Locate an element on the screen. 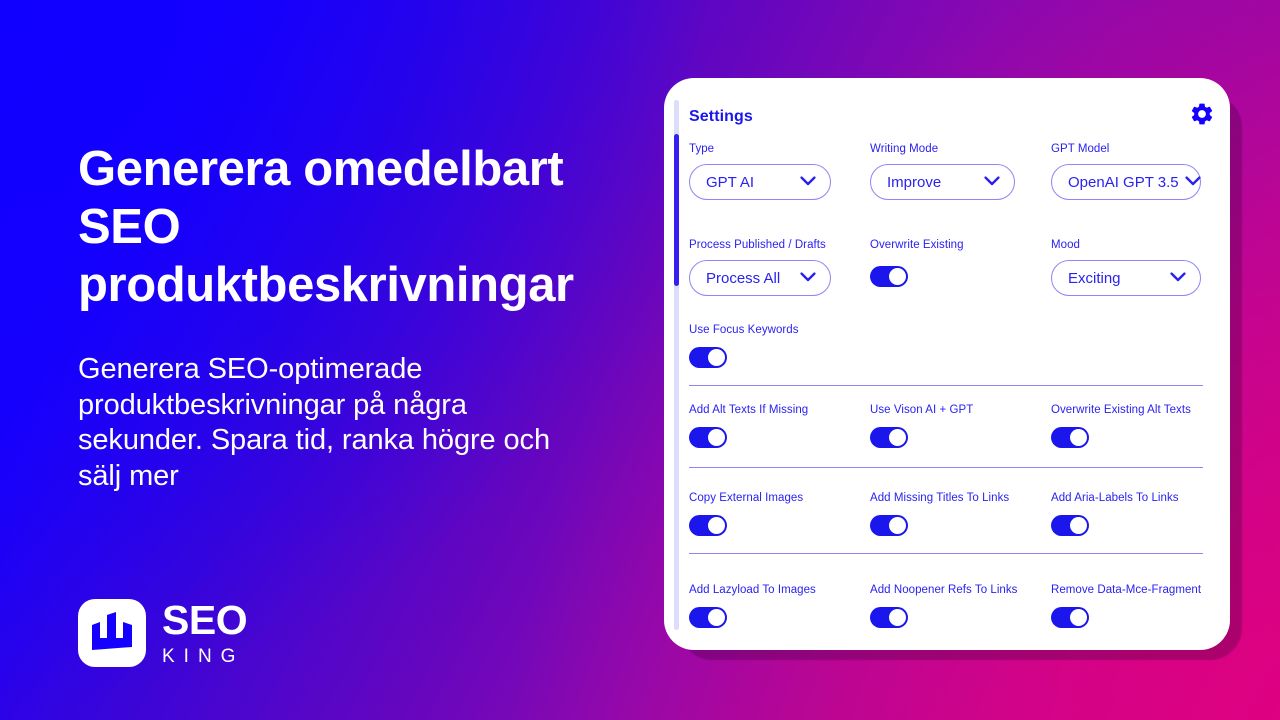  logo-mark is located at coordinates (112, 633).